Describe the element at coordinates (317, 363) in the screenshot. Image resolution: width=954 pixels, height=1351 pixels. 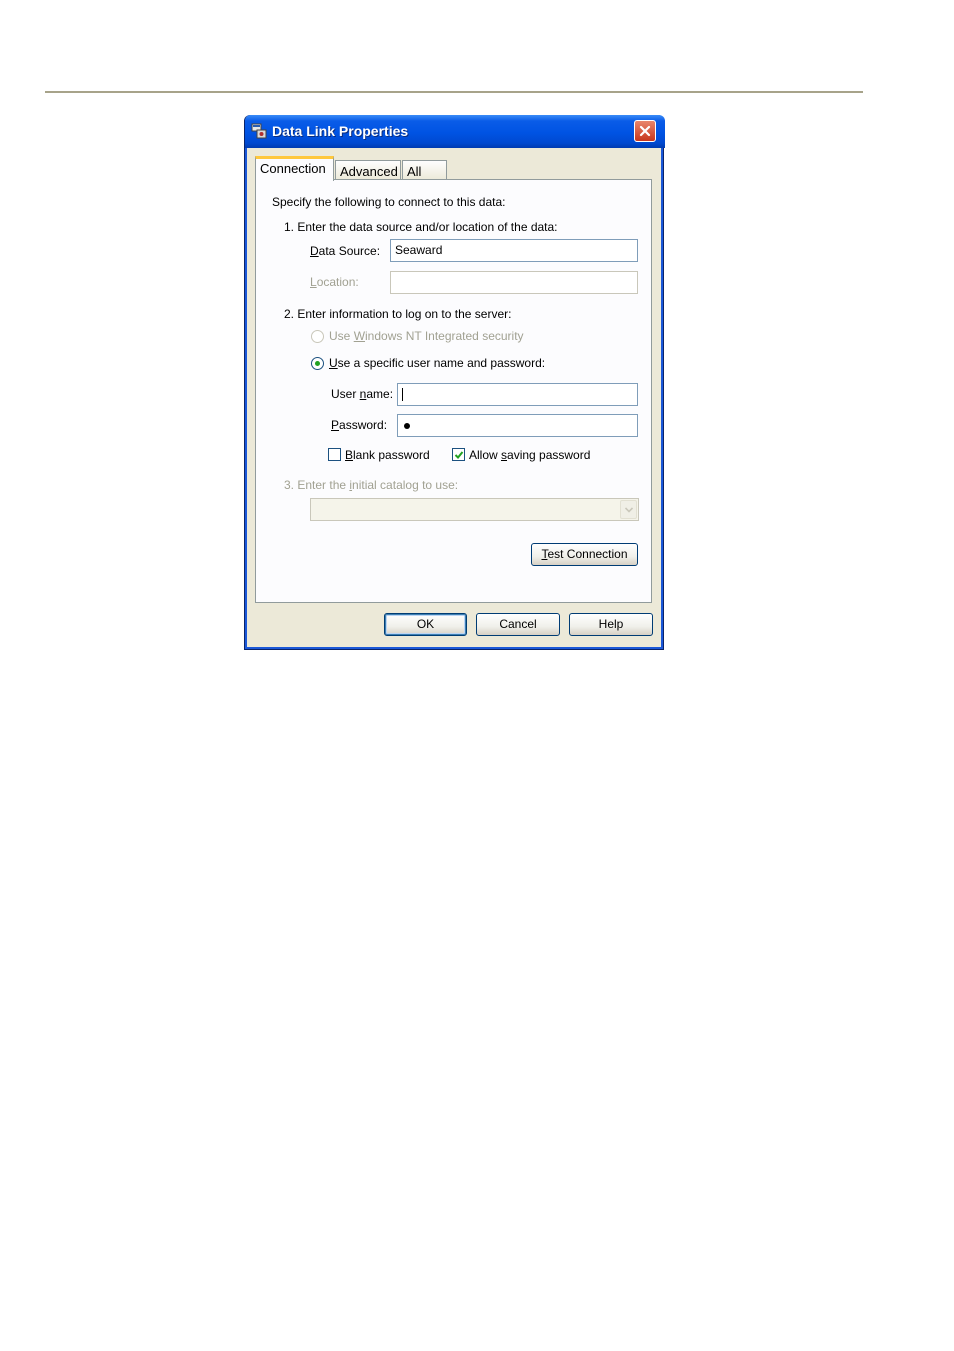
I see `specific-user-radio` at that location.